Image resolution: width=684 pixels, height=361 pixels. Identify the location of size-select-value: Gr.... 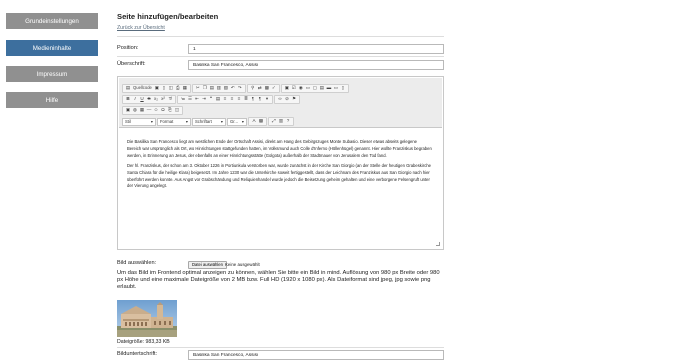
(234, 121).